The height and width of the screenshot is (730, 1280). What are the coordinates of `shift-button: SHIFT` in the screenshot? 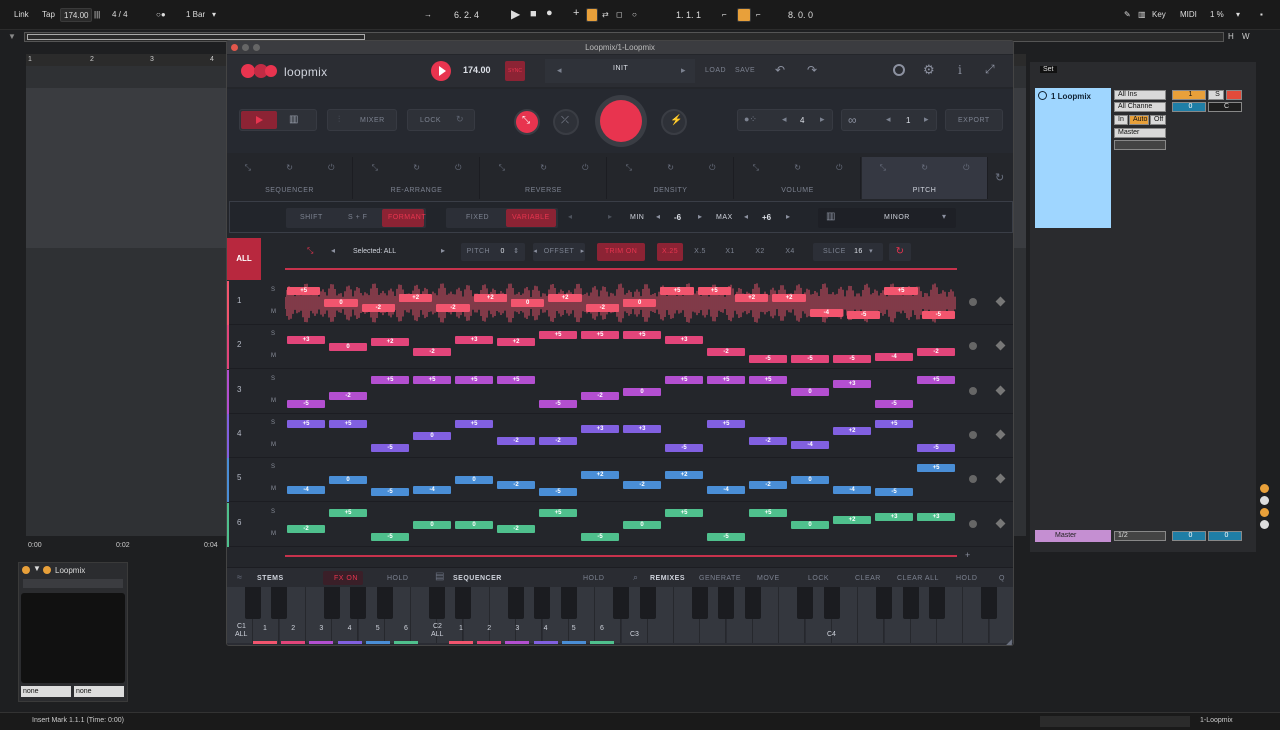 It's located at (311, 217).